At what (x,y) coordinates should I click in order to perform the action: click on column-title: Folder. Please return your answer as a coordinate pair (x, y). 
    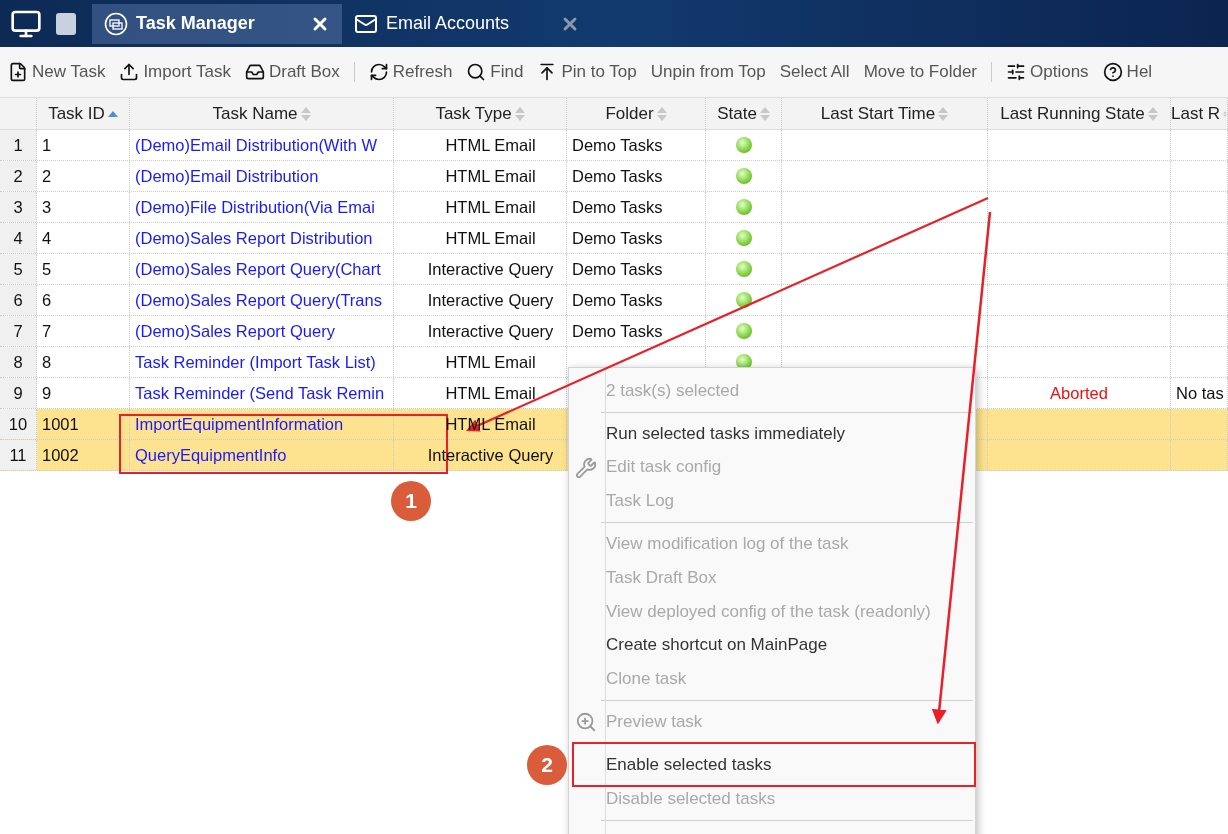
    Looking at the image, I should click on (629, 113).